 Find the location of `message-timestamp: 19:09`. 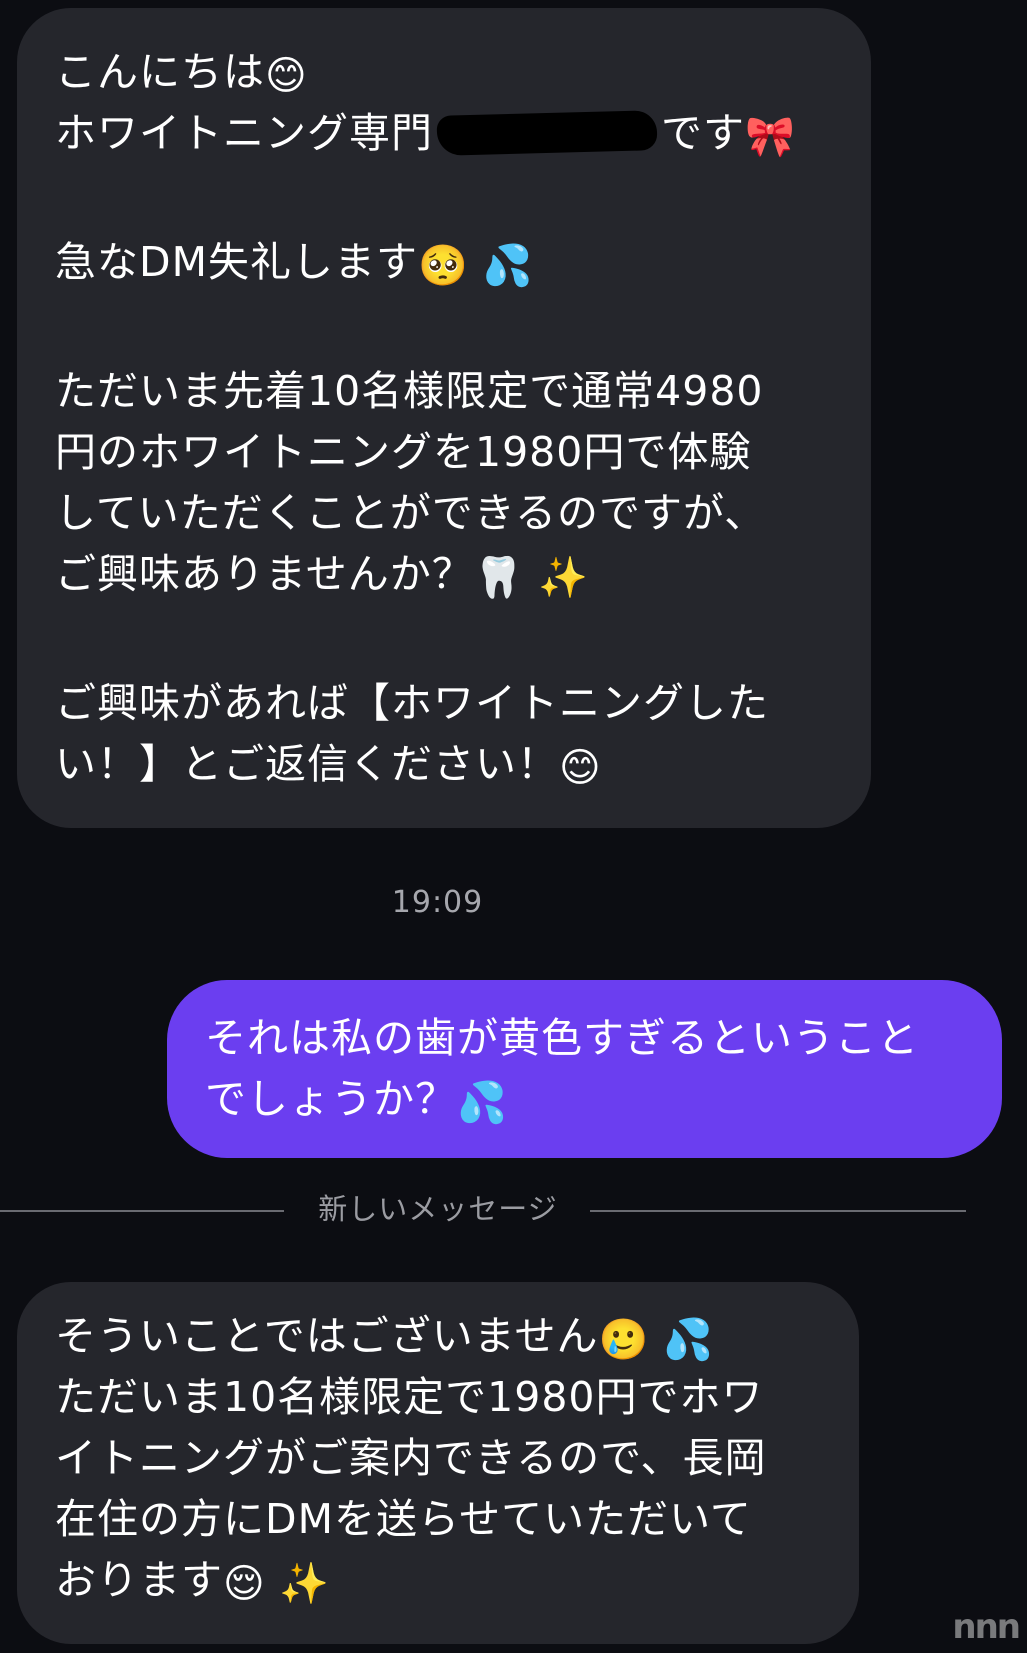

message-timestamp: 19:09 is located at coordinates (437, 902).